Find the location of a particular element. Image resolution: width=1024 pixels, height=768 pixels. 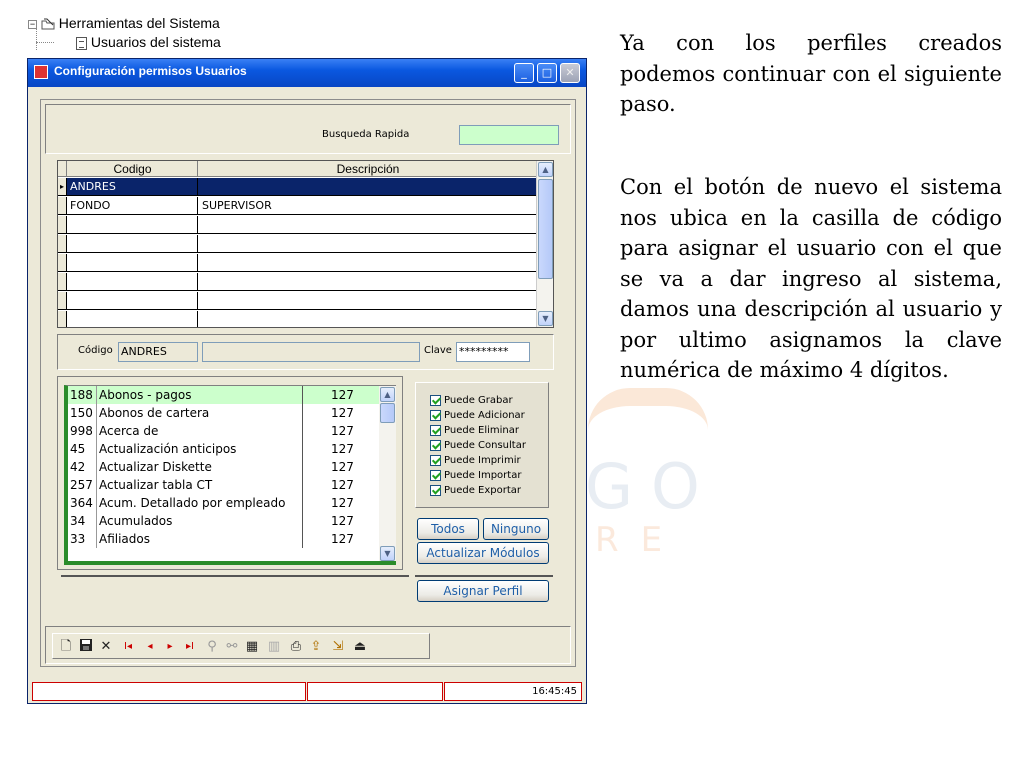

export-icon: ⇪ is located at coordinates (316, 647).